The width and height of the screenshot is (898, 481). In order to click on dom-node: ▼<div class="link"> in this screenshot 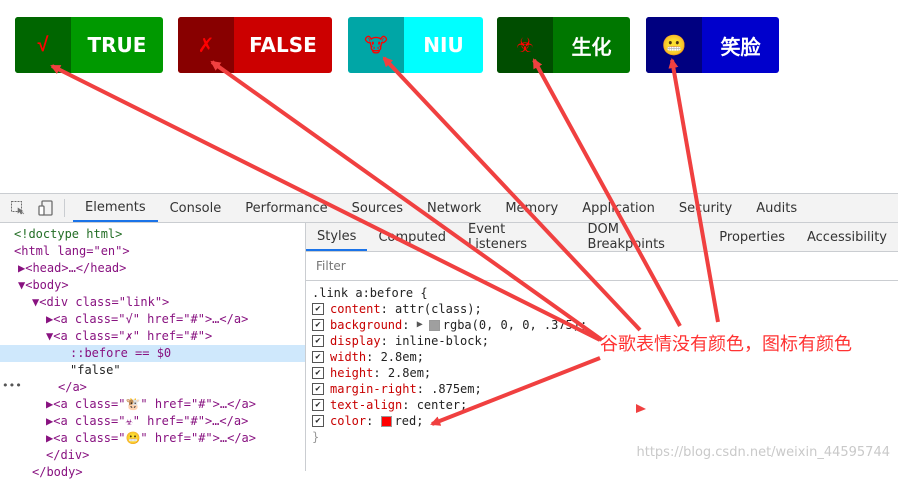, I will do `click(152, 302)`.